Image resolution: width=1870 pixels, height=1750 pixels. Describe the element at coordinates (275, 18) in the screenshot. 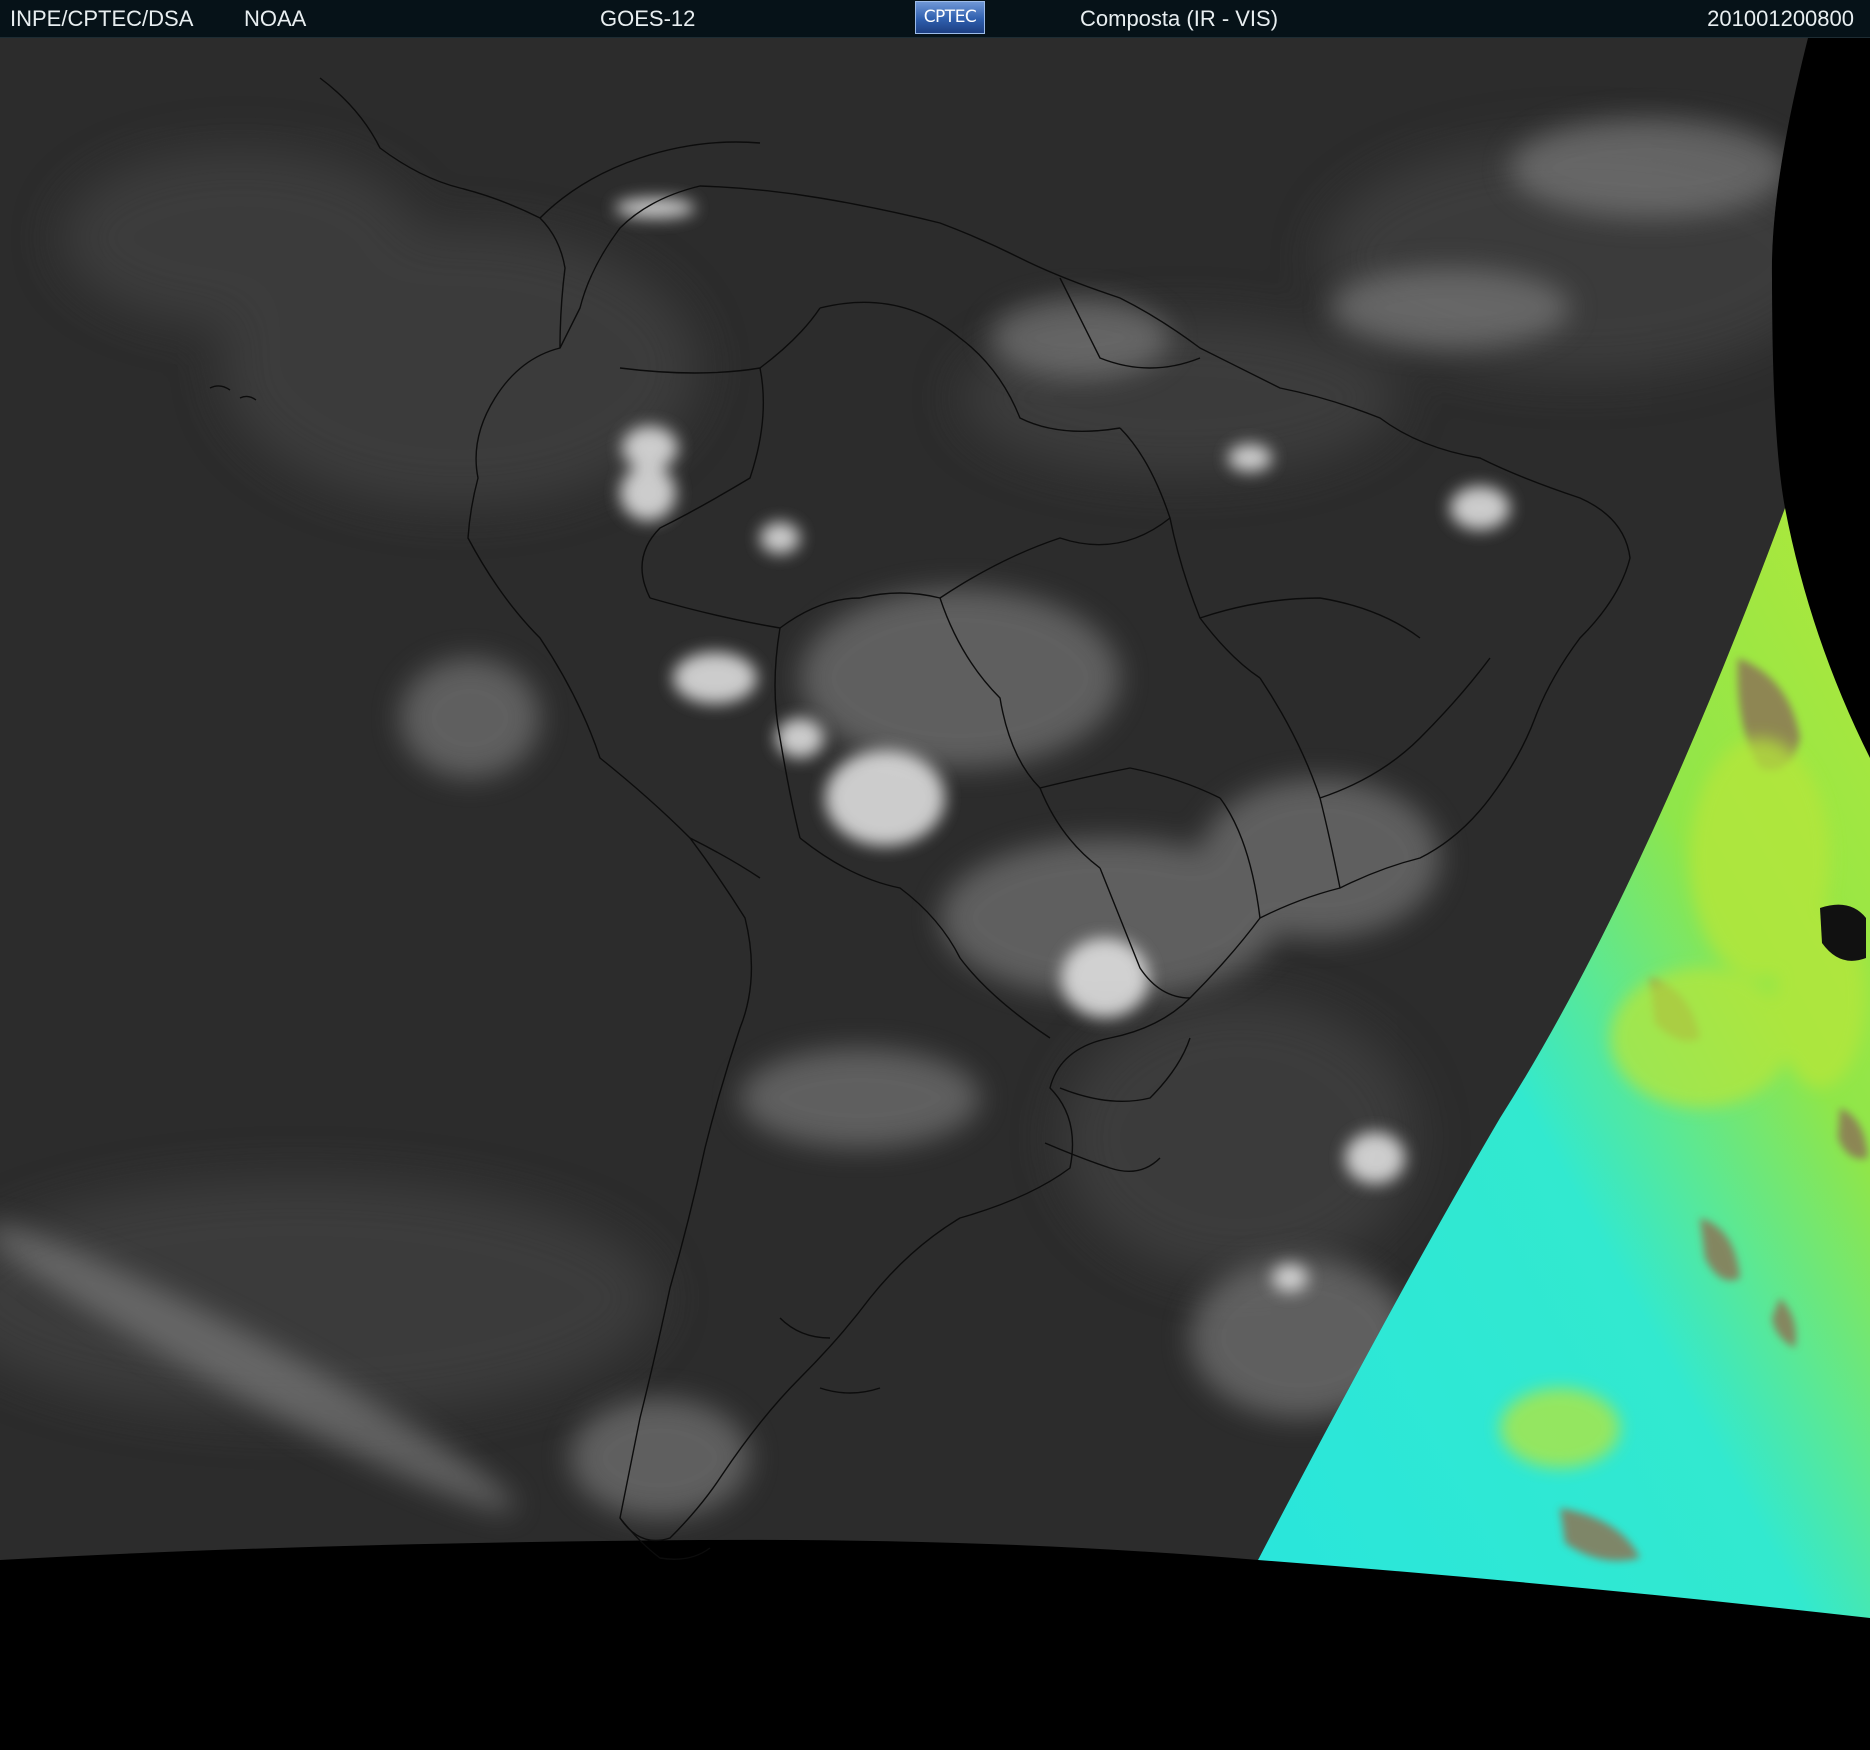

I see `partner-label: NOAA` at that location.